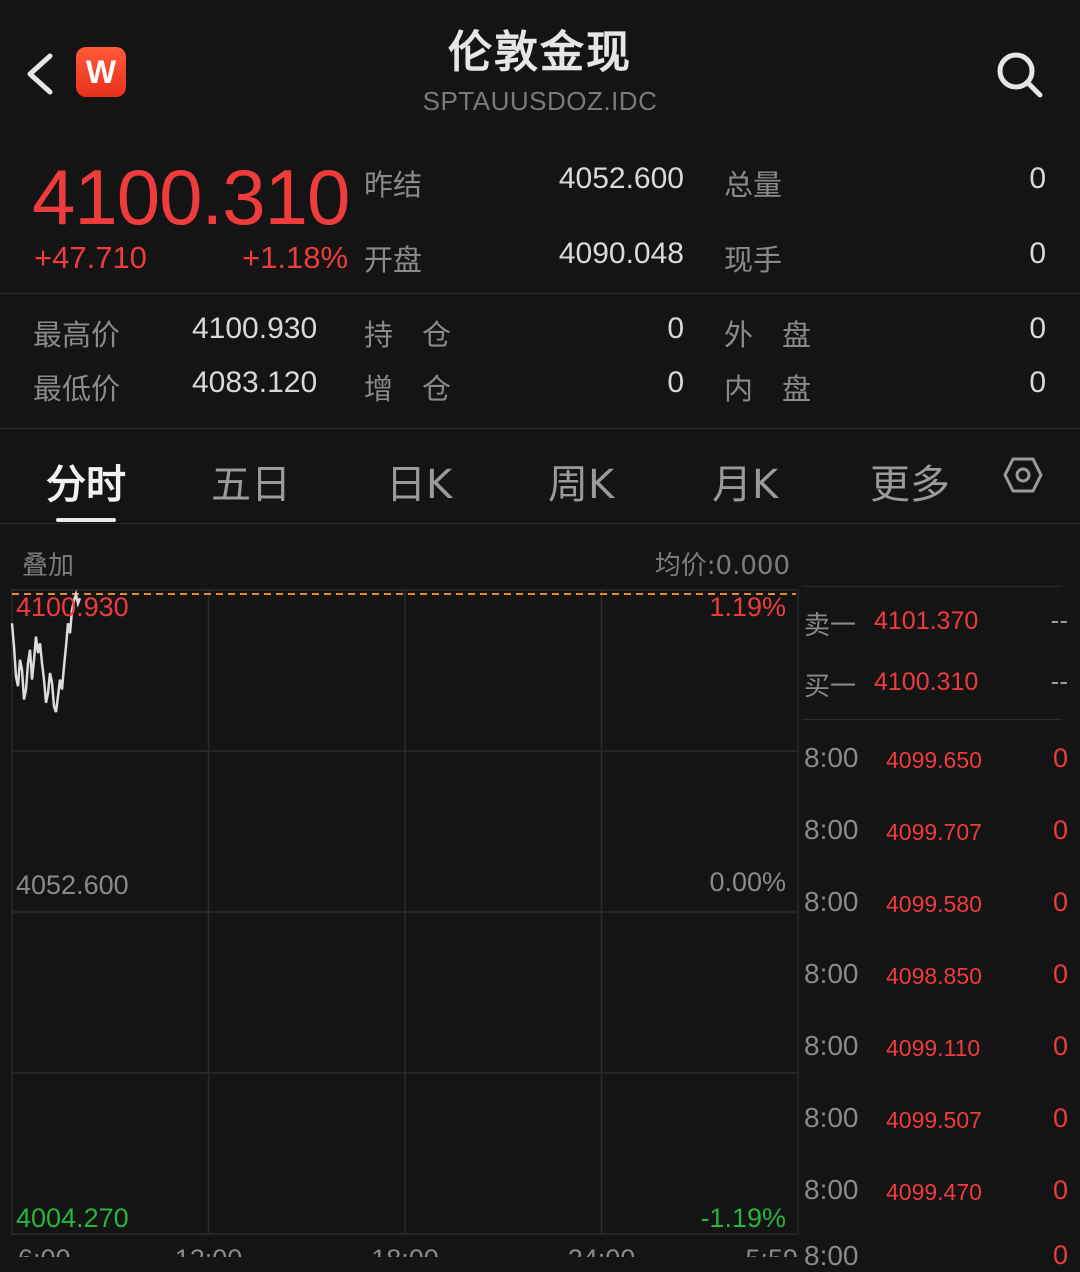  What do you see at coordinates (77, 335) in the screenshot?
I see `high-label: 最高价` at bounding box center [77, 335].